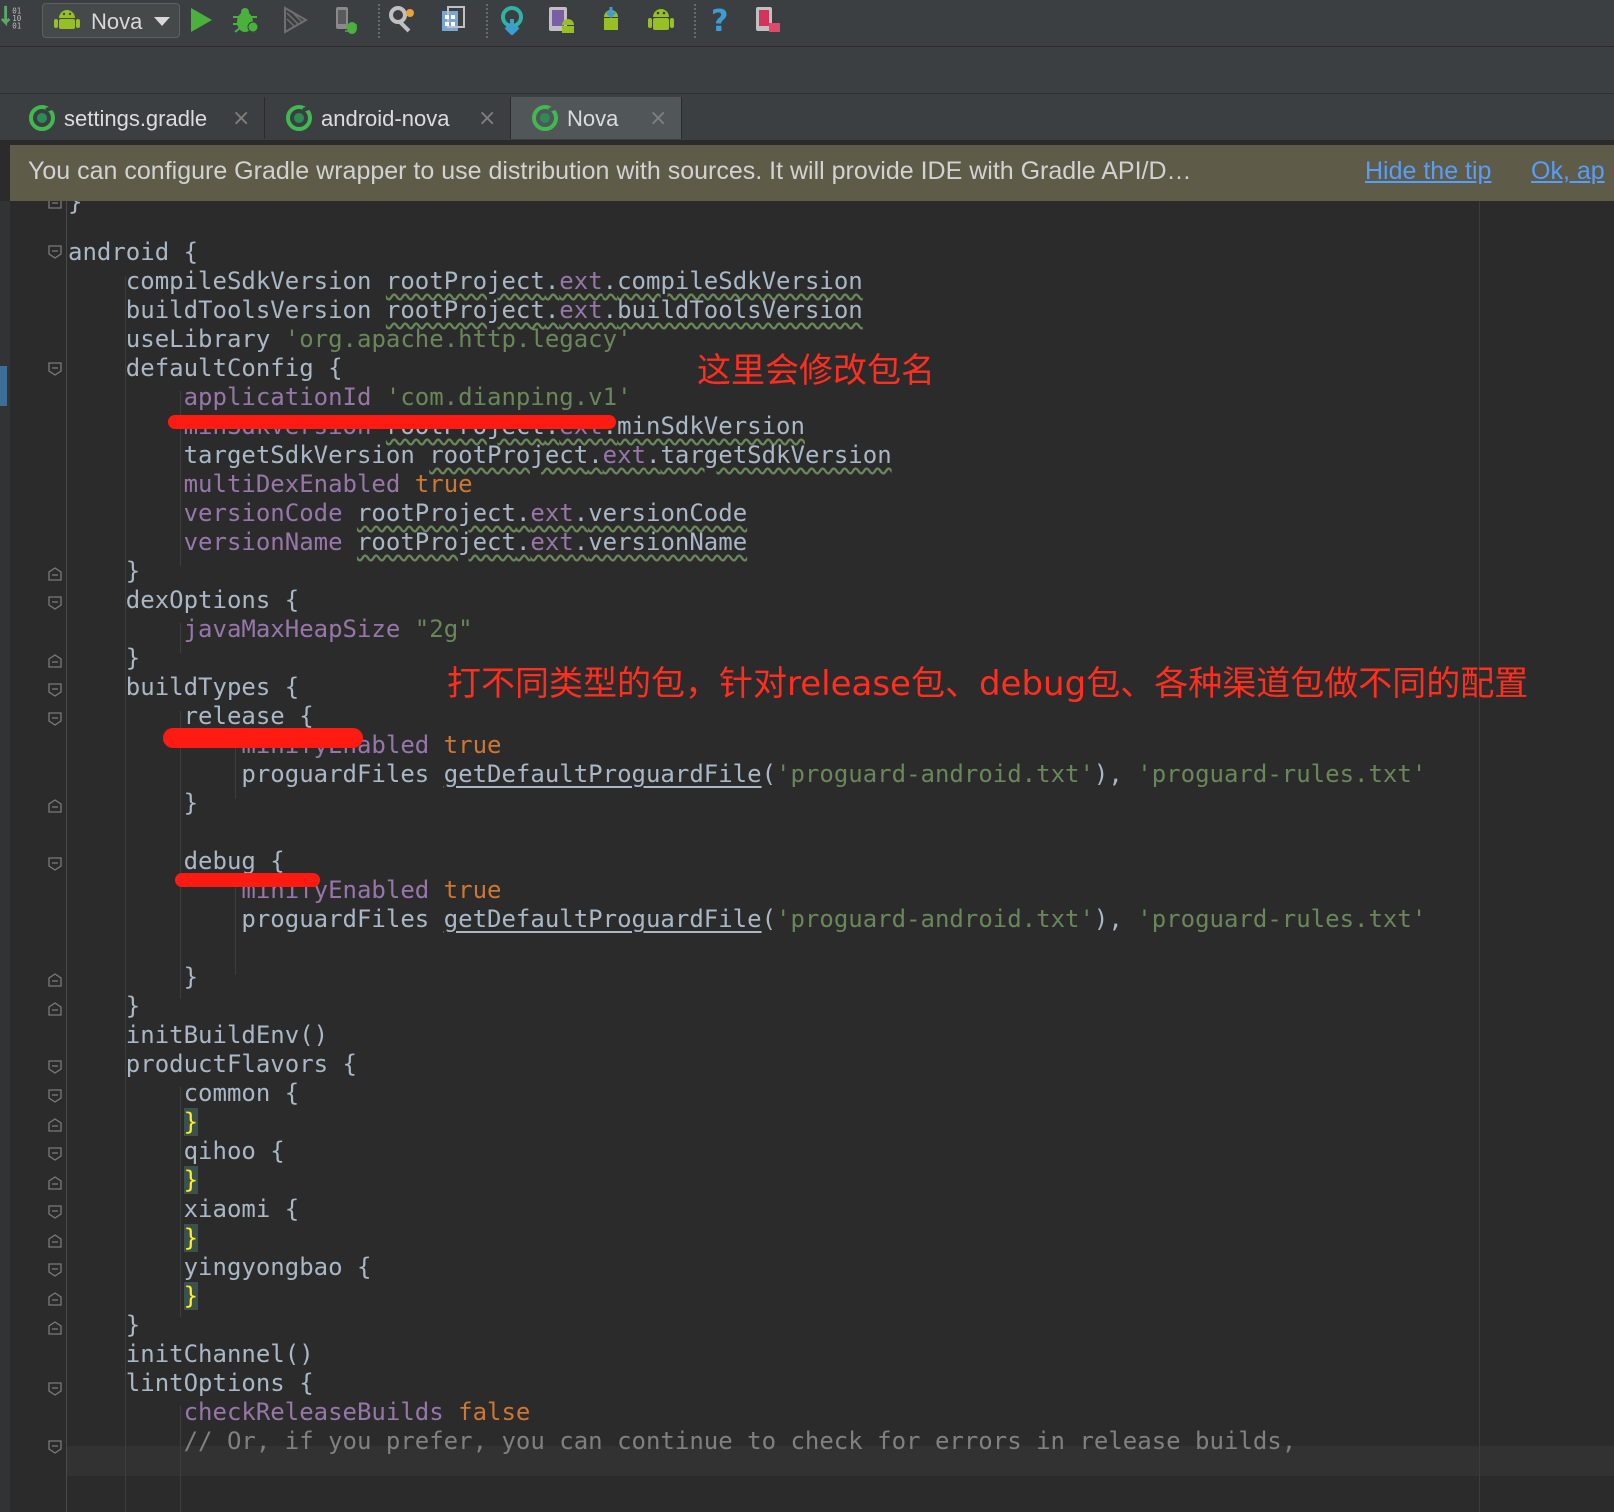 The height and width of the screenshot is (1512, 1614). Describe the element at coordinates (403, 20) in the screenshot. I see `project-structure-icon` at that location.